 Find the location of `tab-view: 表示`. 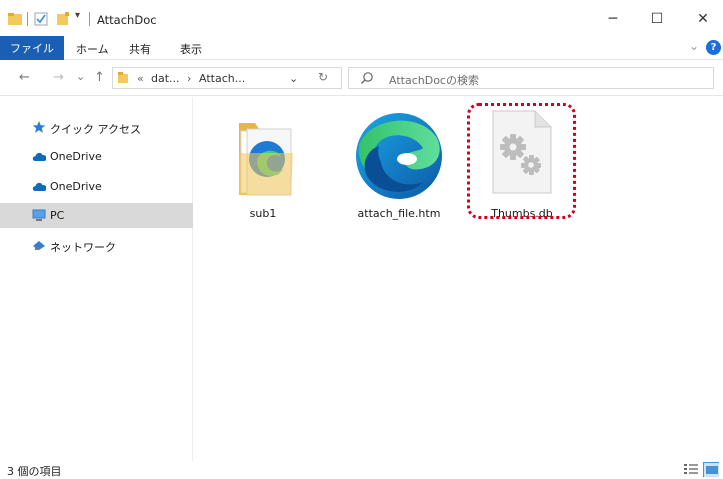

tab-view: 表示 is located at coordinates (191, 49).